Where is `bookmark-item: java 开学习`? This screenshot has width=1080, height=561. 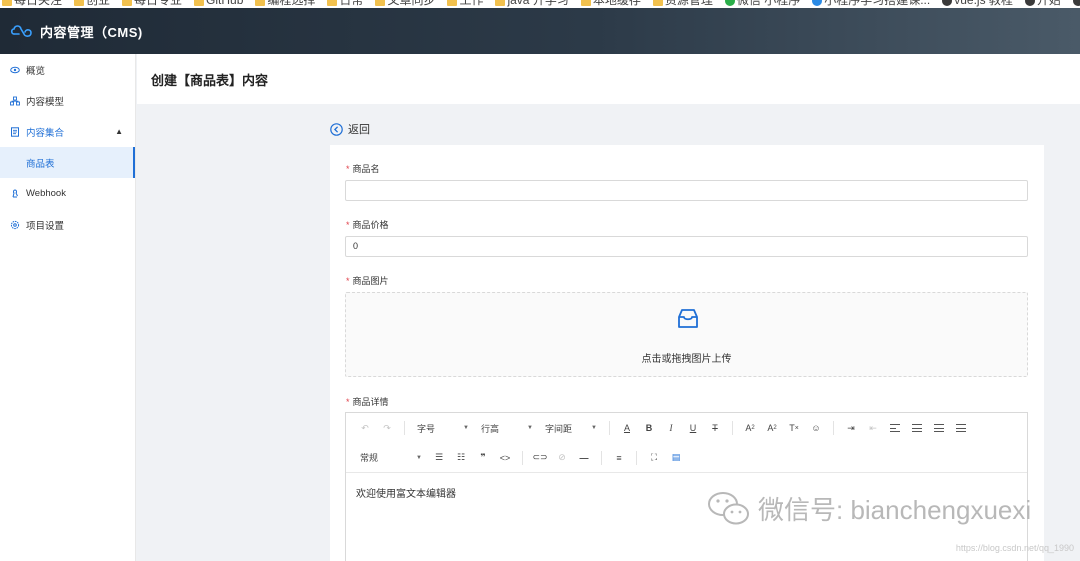 bookmark-item: java 开学习 is located at coordinates (531, 4).